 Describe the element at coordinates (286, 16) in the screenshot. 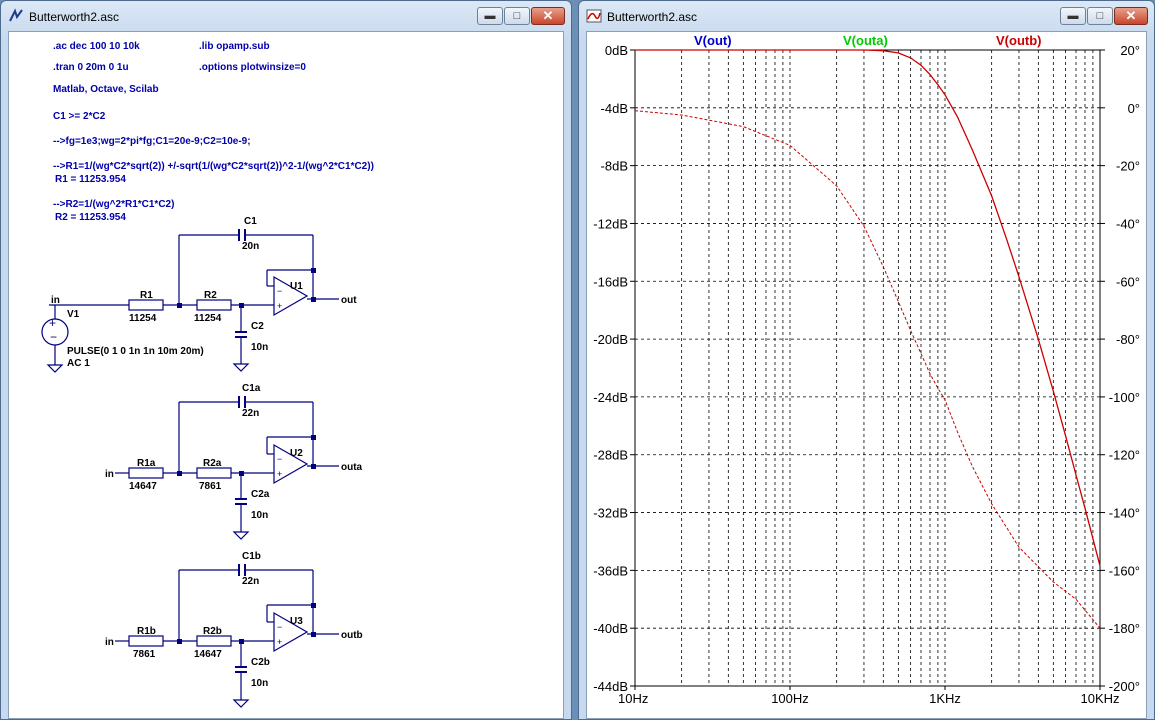

I see `schematic-titlebar: Butterworth2.asc ▬ □ ✕` at that location.